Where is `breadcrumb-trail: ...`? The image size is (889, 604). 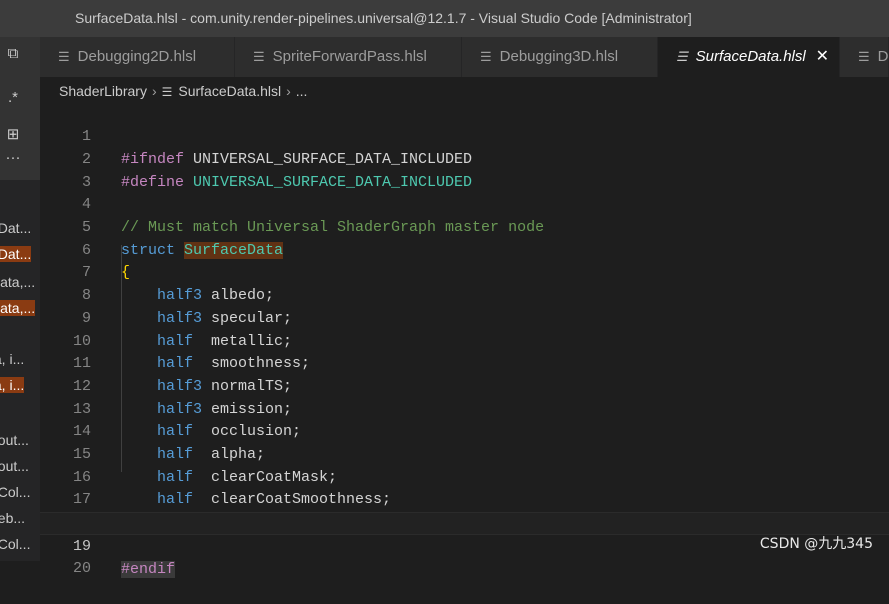 breadcrumb-trail: ... is located at coordinates (302, 91).